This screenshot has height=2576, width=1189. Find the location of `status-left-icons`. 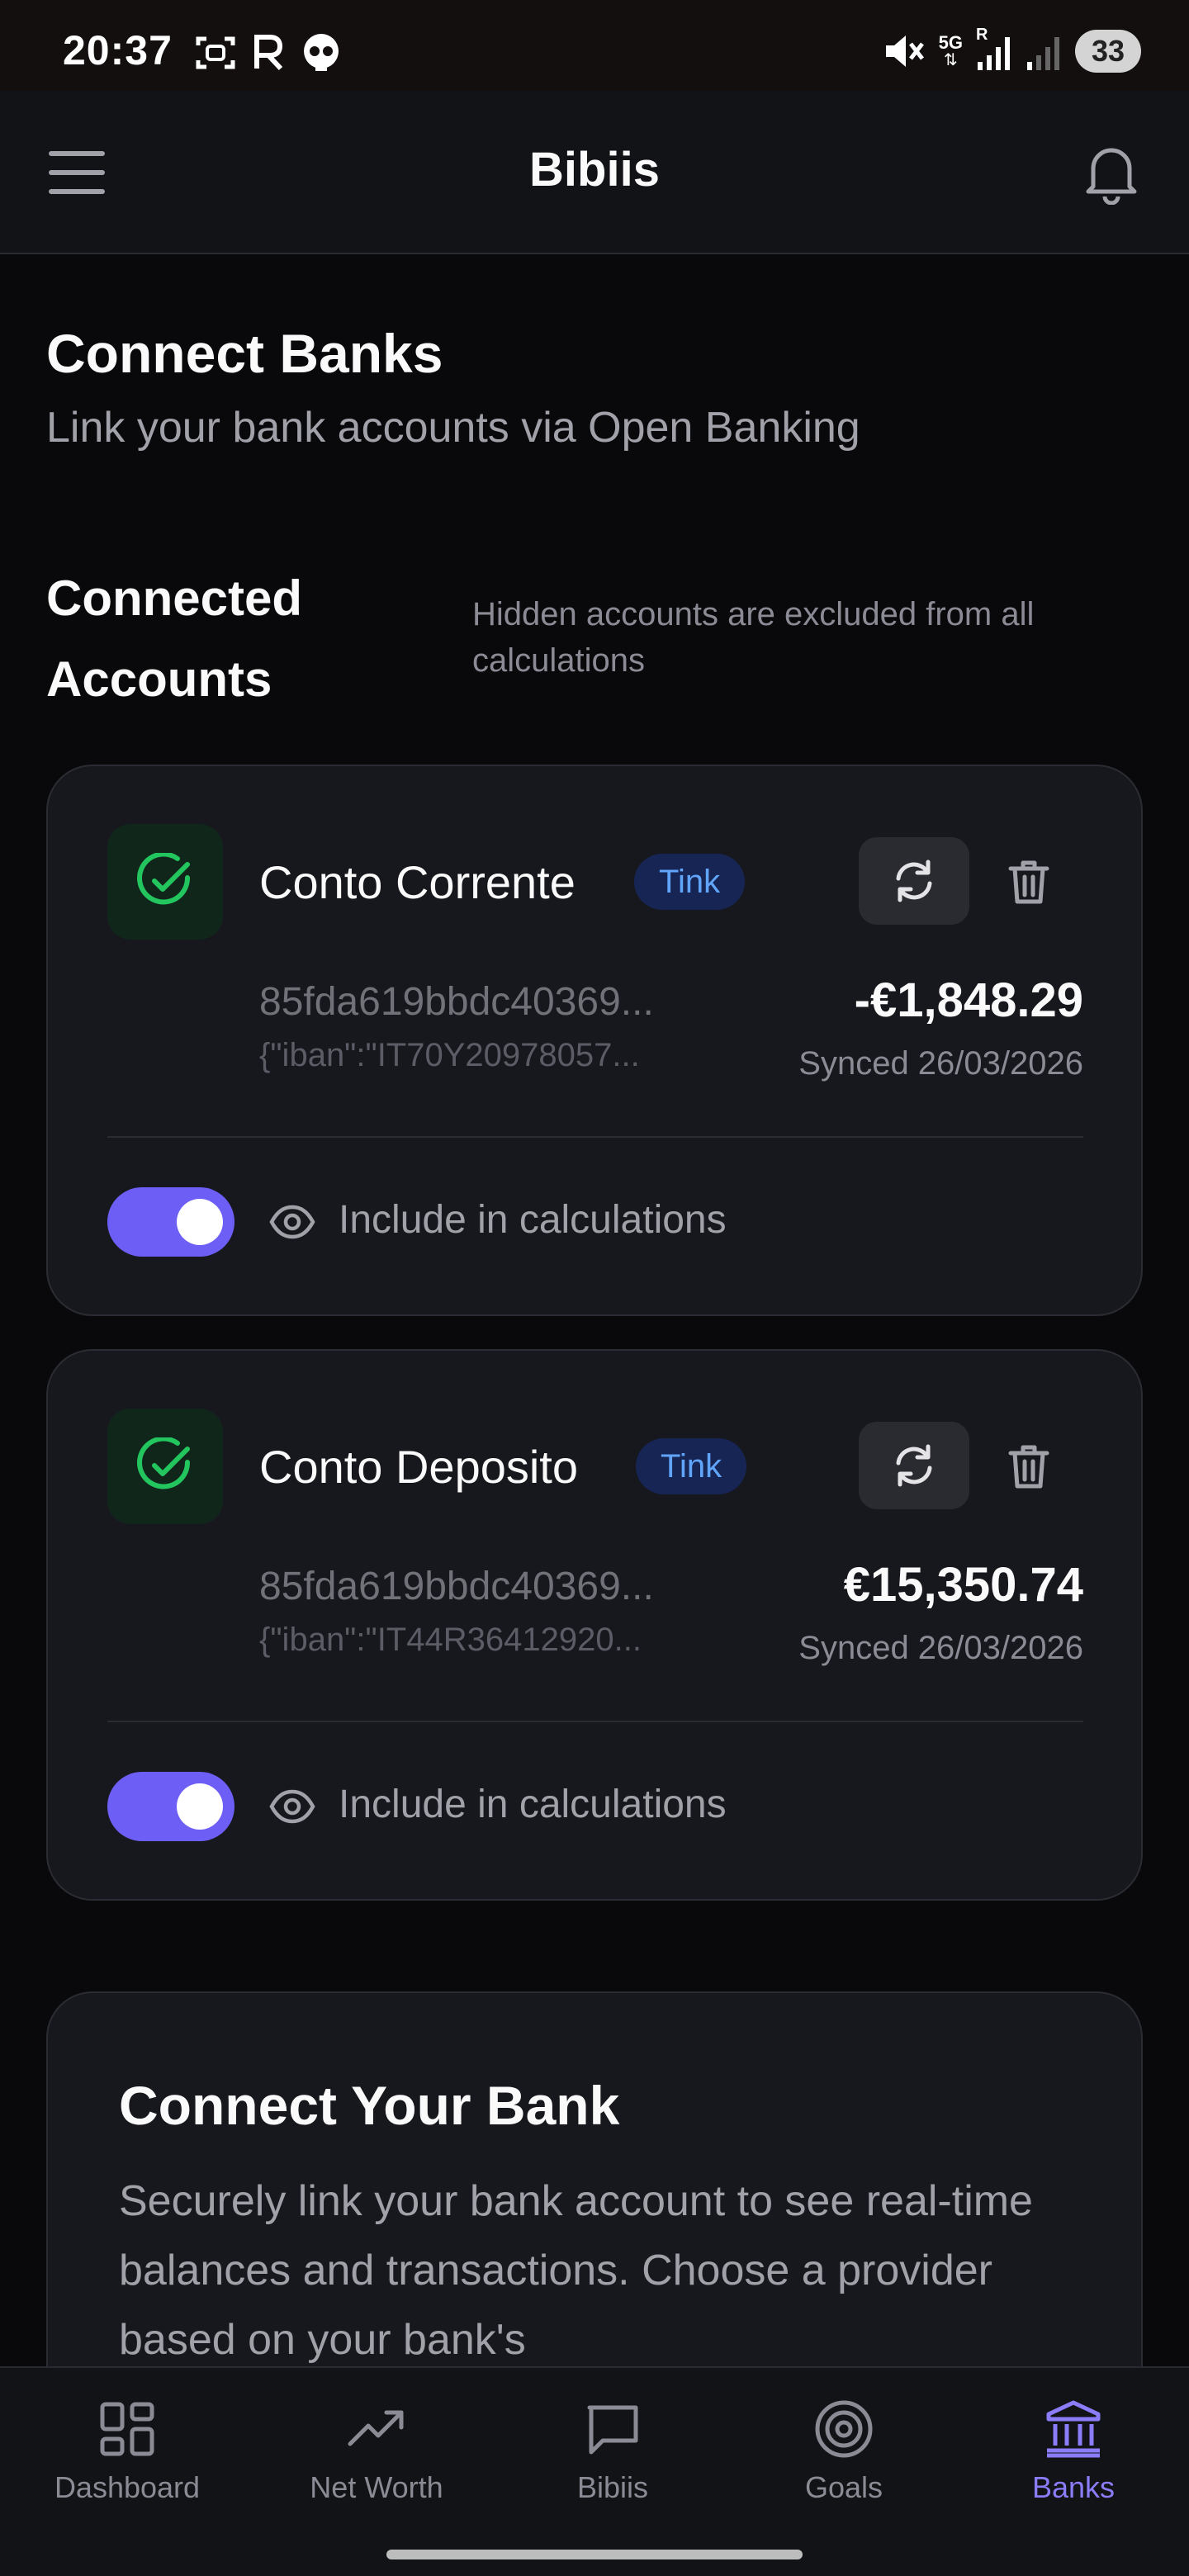

status-left-icons is located at coordinates (268, 53).